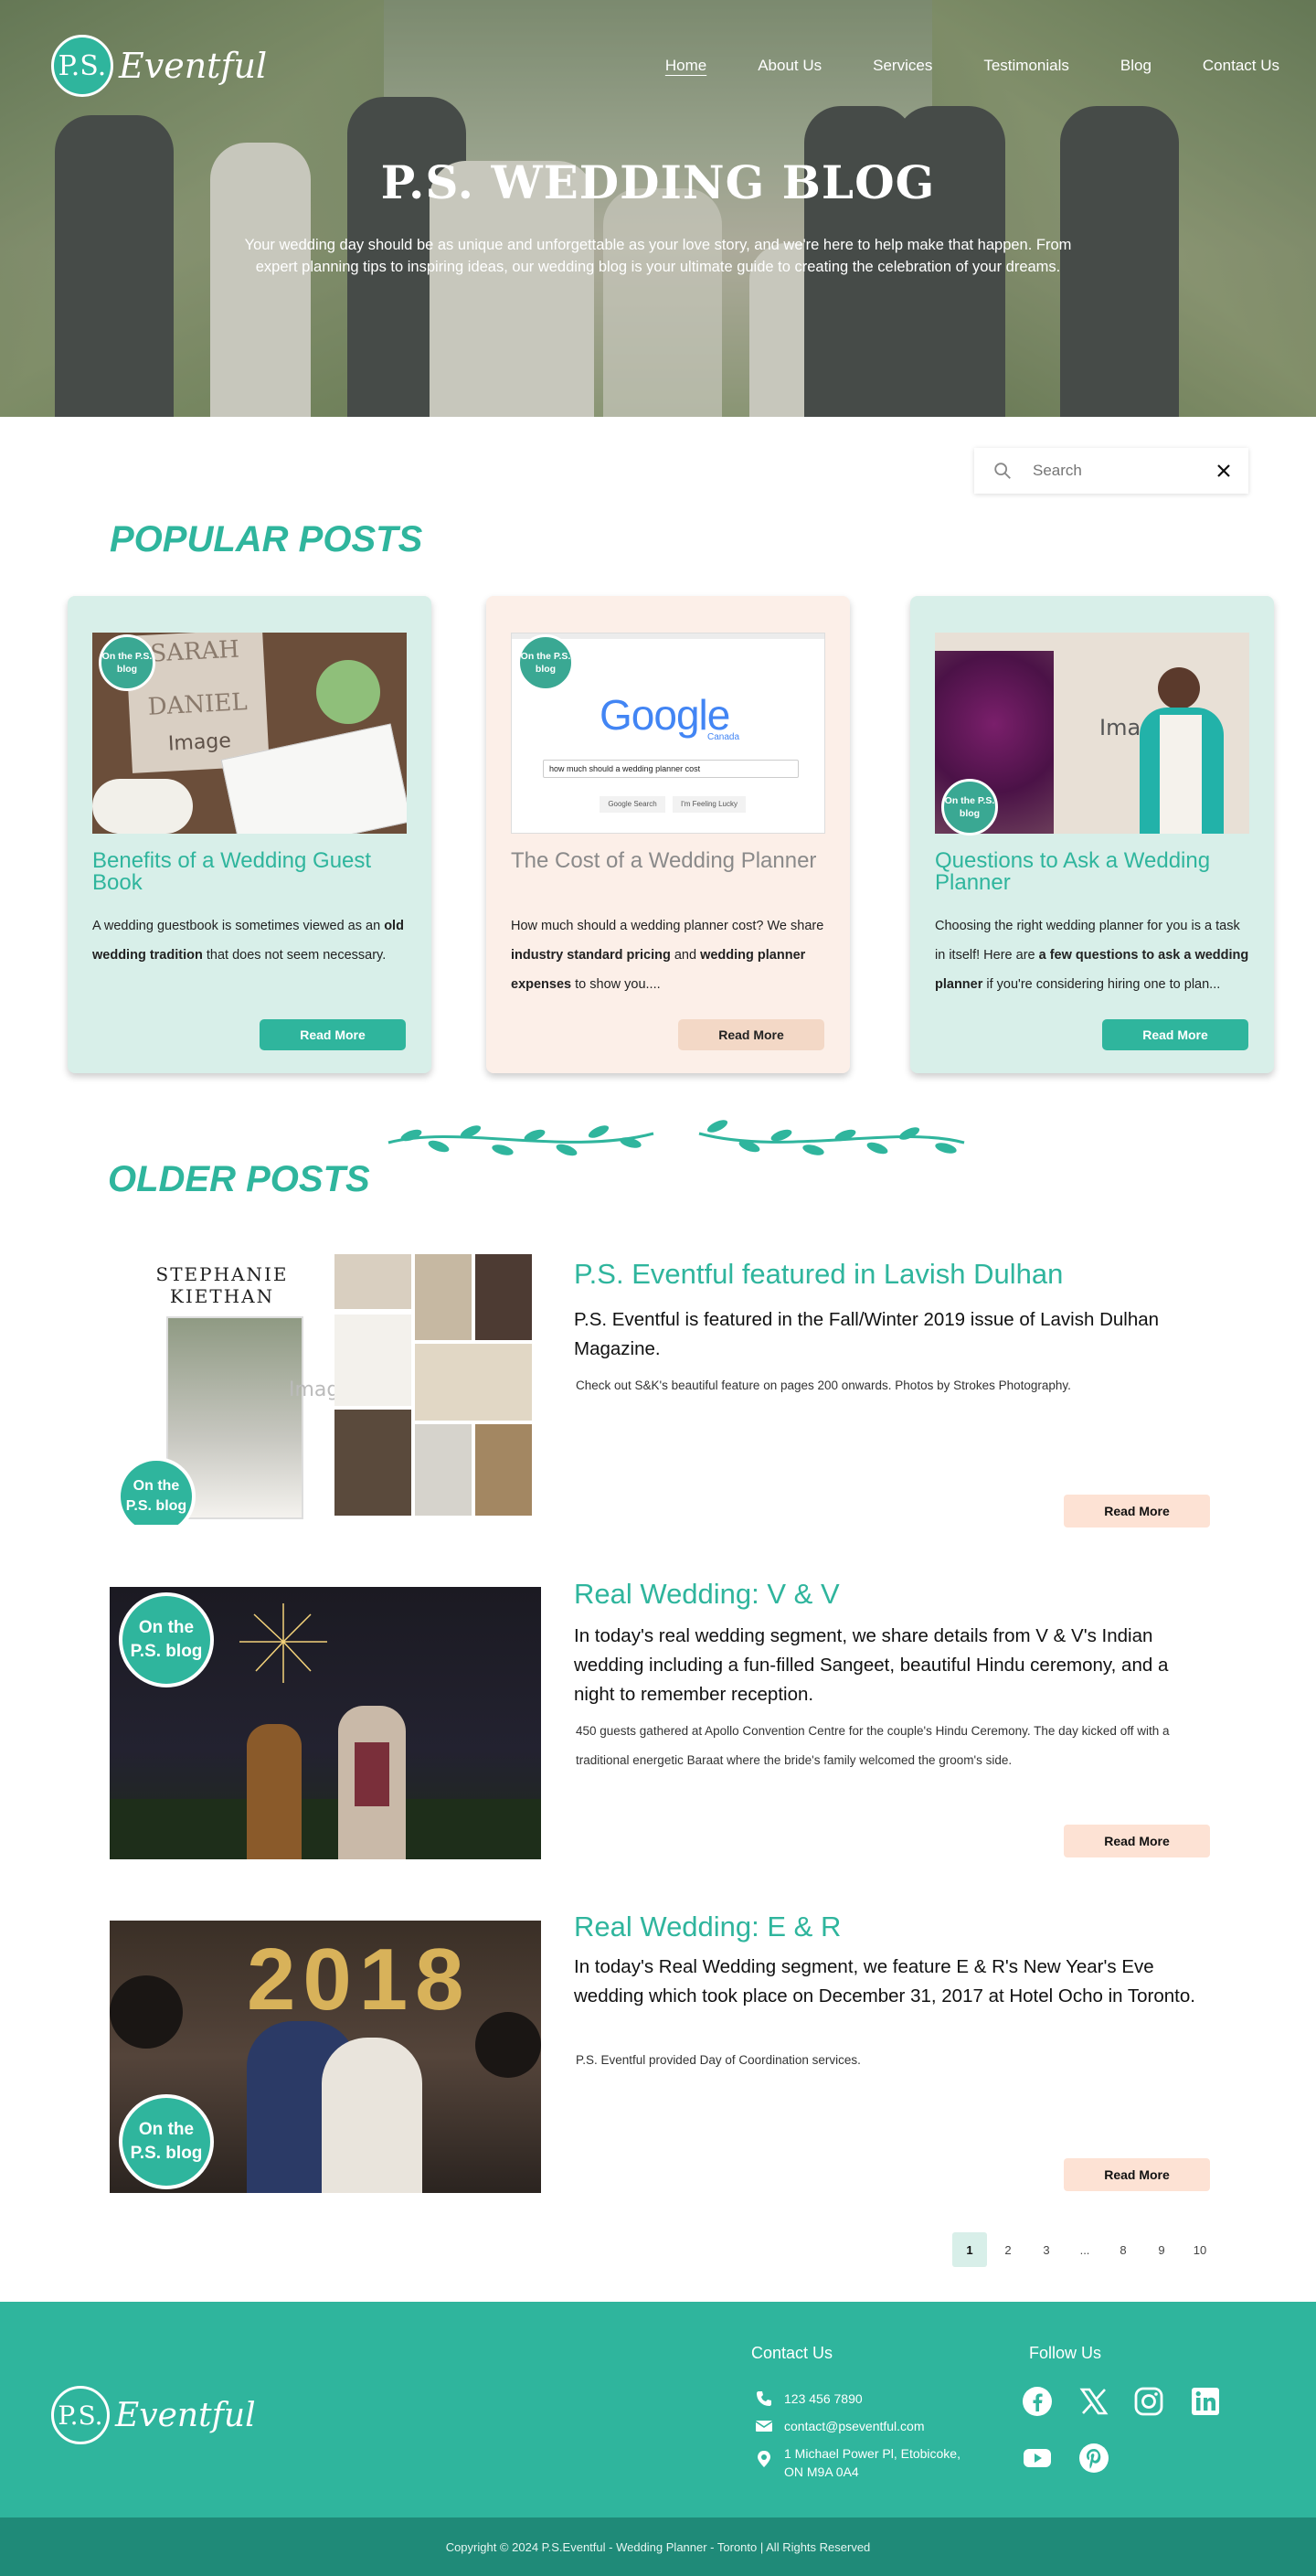 The image size is (1316, 2576). Describe the element at coordinates (1205, 2401) in the screenshot. I see `linkedin-icon` at that location.